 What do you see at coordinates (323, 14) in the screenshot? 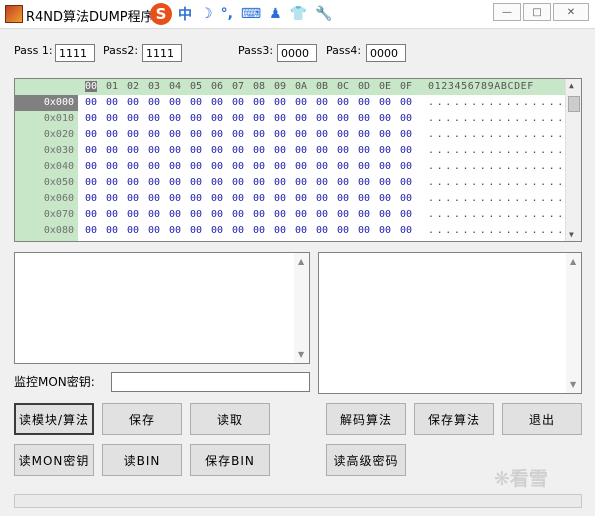
I see `ime-settings-icon: 🔧` at bounding box center [323, 14].